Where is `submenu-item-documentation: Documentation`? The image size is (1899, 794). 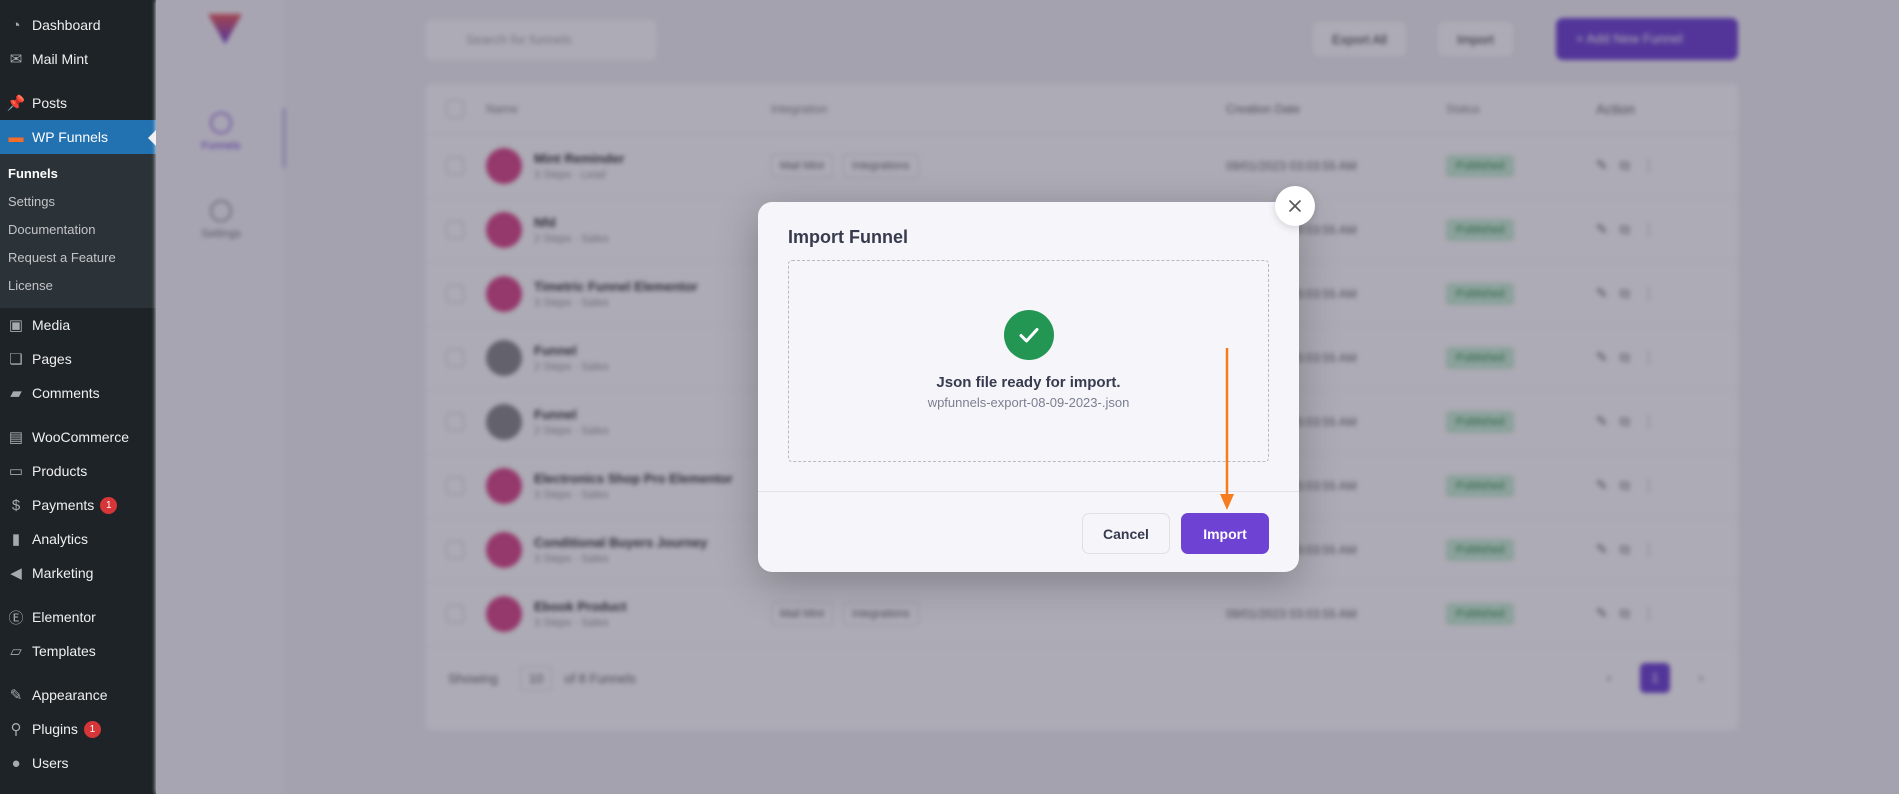 submenu-item-documentation: Documentation is located at coordinates (78, 230).